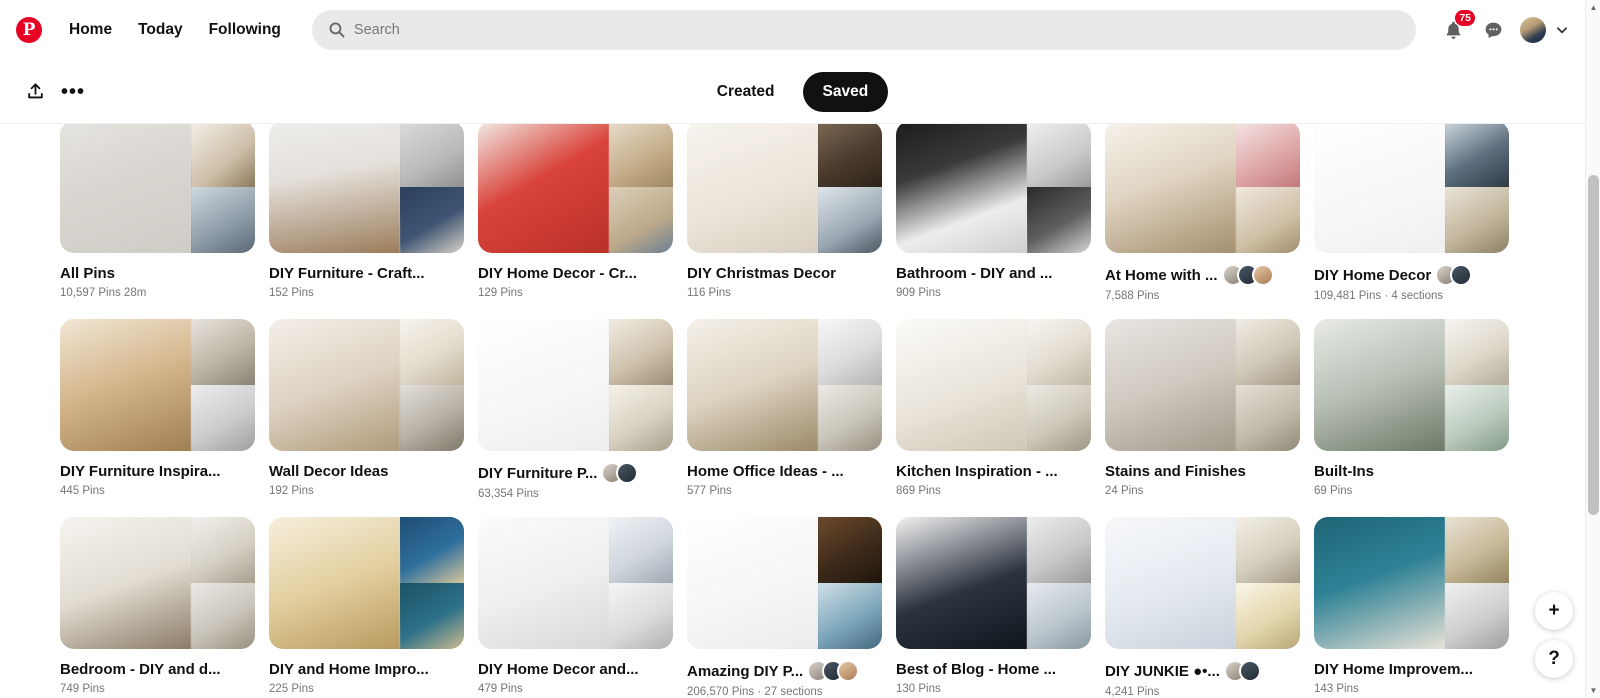 The height and width of the screenshot is (698, 1600). What do you see at coordinates (1593, 690) in the screenshot?
I see `scrollbar-down-arrow: ▼` at bounding box center [1593, 690].